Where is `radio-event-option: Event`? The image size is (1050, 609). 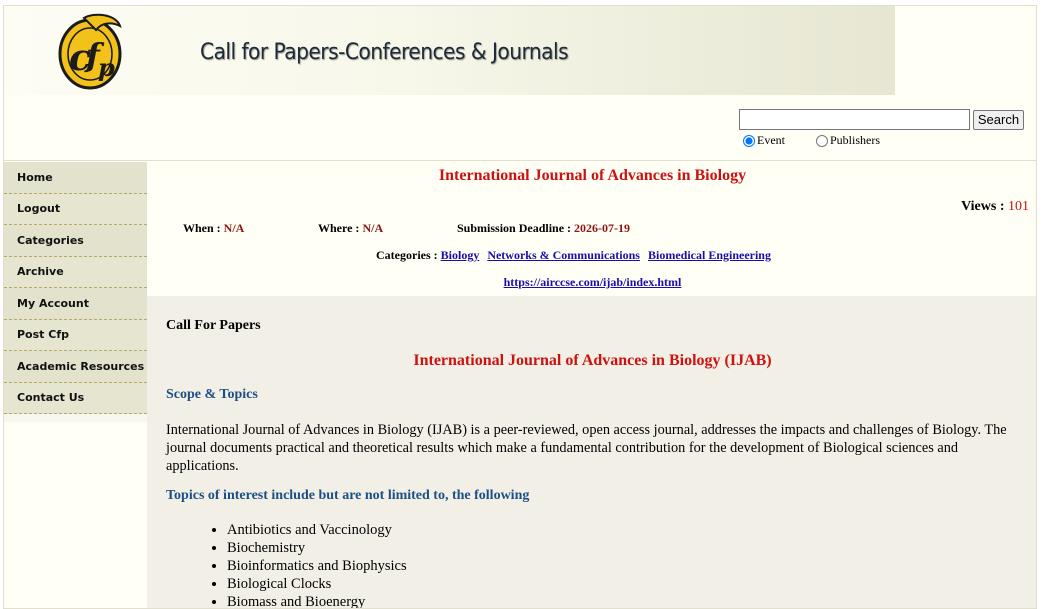 radio-event-option: Event is located at coordinates (764, 140).